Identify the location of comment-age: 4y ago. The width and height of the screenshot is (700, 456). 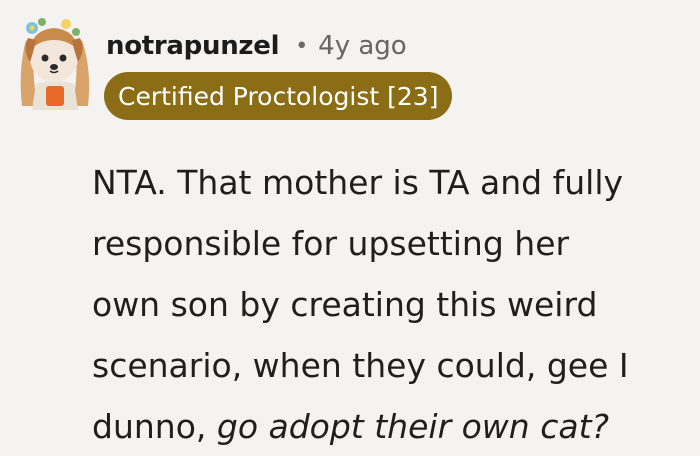
(362, 46).